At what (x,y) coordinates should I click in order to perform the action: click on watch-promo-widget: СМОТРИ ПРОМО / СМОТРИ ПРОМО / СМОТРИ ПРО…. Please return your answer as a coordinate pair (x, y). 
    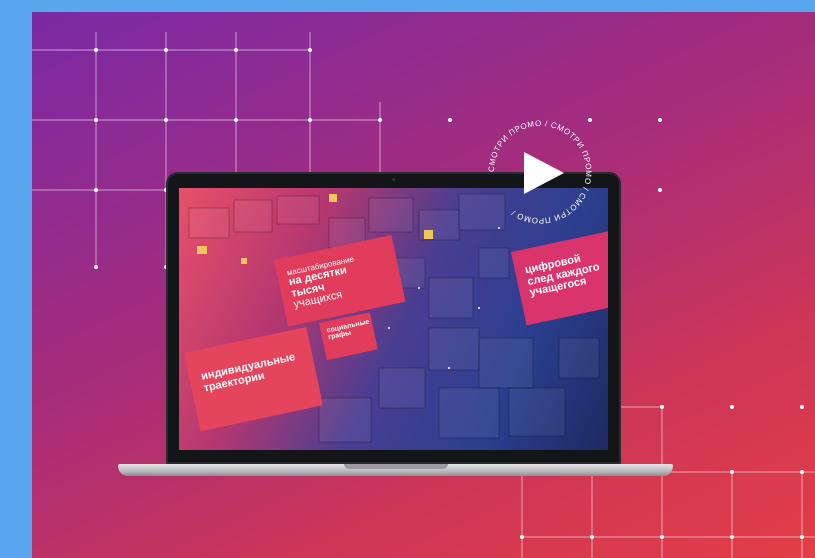
    Looking at the image, I should click on (540, 172).